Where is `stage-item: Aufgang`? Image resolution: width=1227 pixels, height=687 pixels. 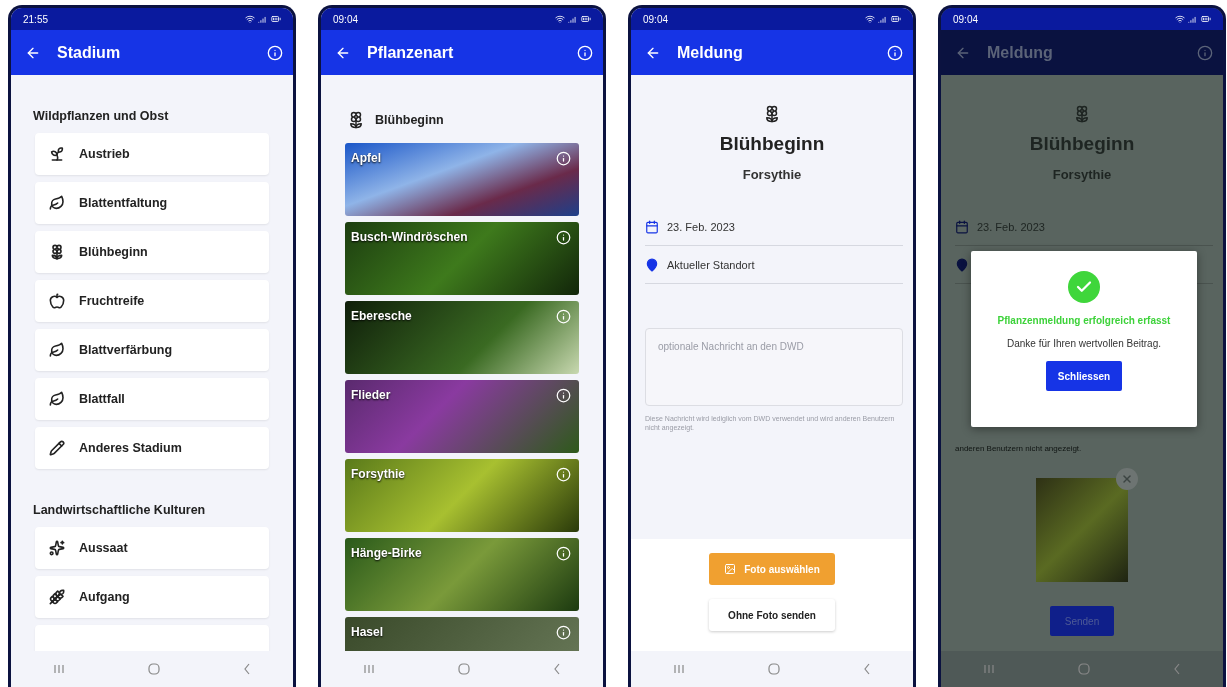
stage-item: Aufgang is located at coordinates (152, 597).